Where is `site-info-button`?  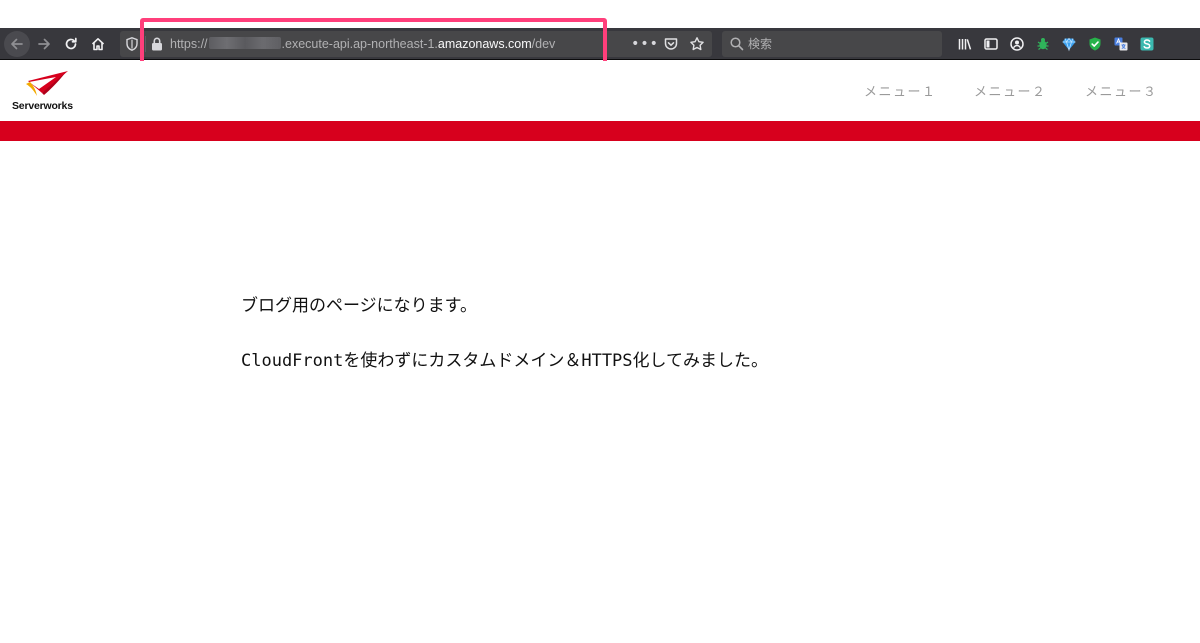 site-info-button is located at coordinates (157, 44).